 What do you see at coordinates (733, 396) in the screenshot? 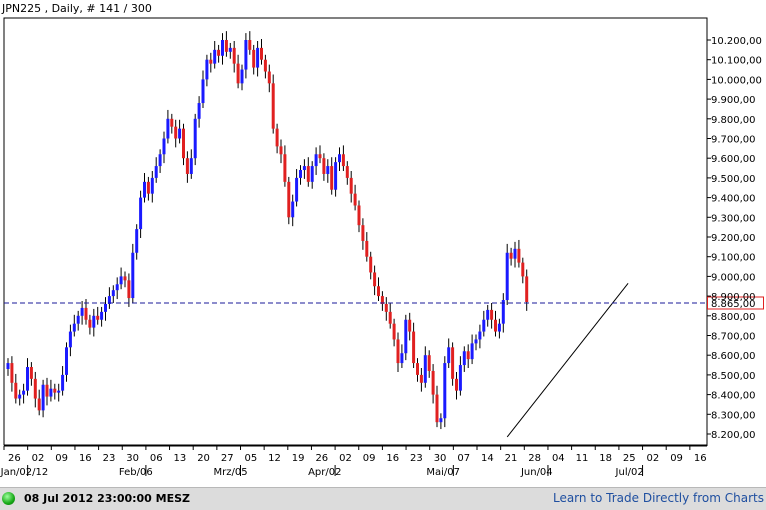
I see `y-tick-label: 8.400,00` at bounding box center [733, 396].